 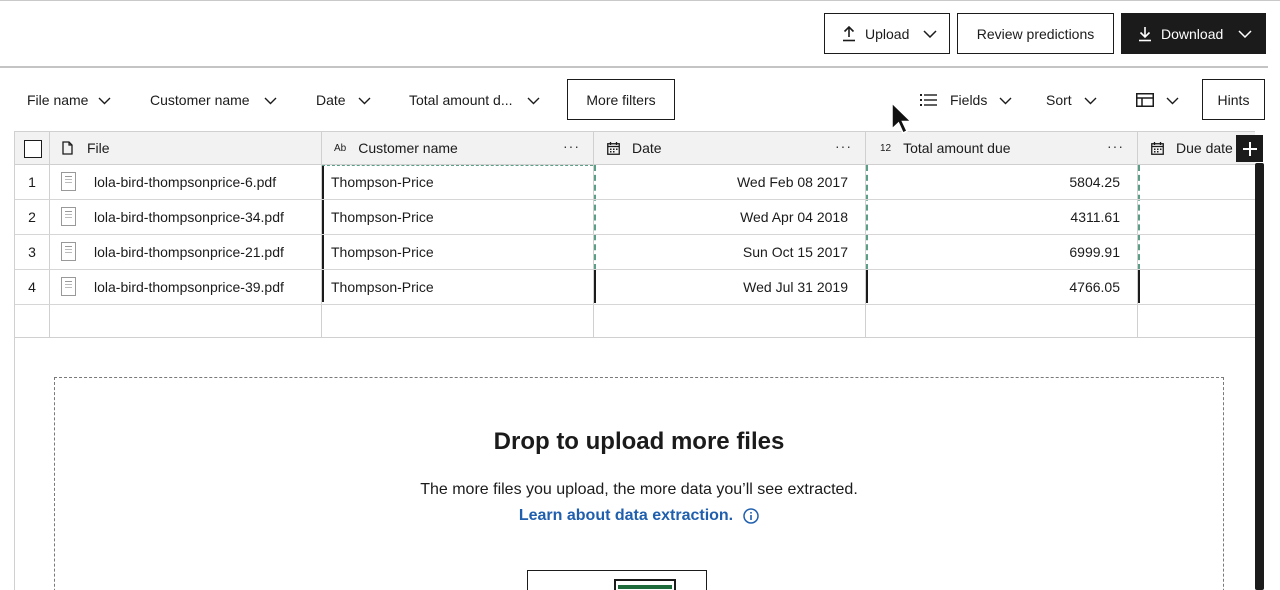 I want to click on filter-file-name-label: File name, so click(x=58, y=100).